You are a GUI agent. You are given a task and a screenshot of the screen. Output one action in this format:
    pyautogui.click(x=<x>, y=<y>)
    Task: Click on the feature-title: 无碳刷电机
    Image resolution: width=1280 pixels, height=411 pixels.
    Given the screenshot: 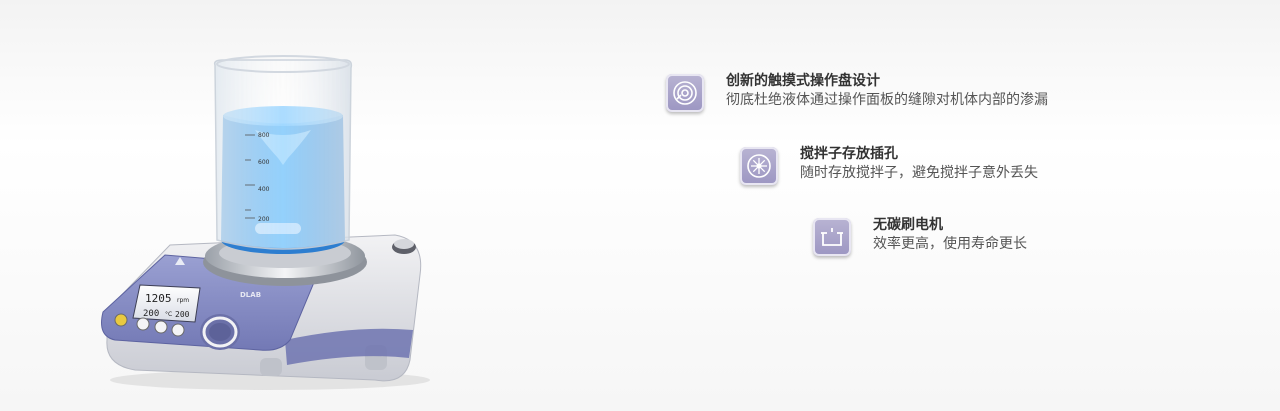 What is the action you would take?
    pyautogui.click(x=908, y=225)
    